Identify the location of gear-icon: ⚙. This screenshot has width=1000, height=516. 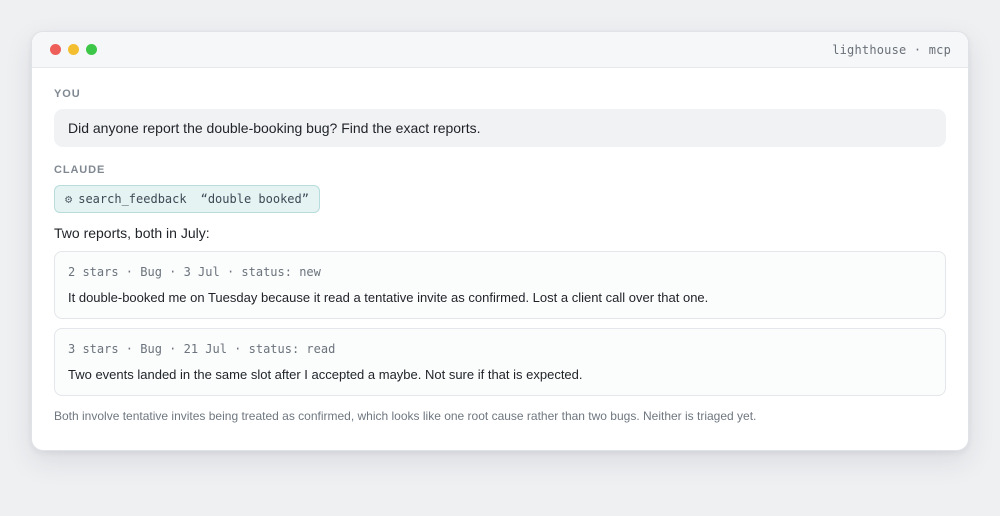
(69, 199).